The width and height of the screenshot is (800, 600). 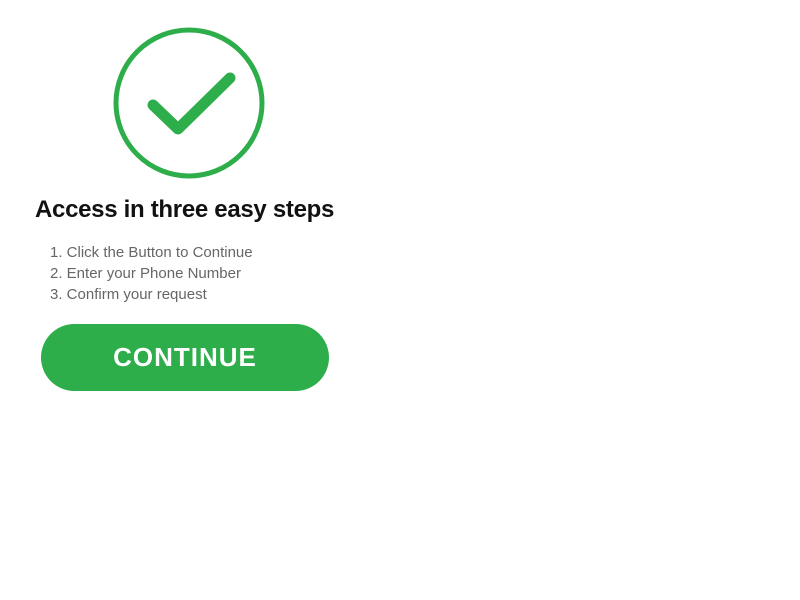 I want to click on continue-button: CONTINUE, so click(x=185, y=357).